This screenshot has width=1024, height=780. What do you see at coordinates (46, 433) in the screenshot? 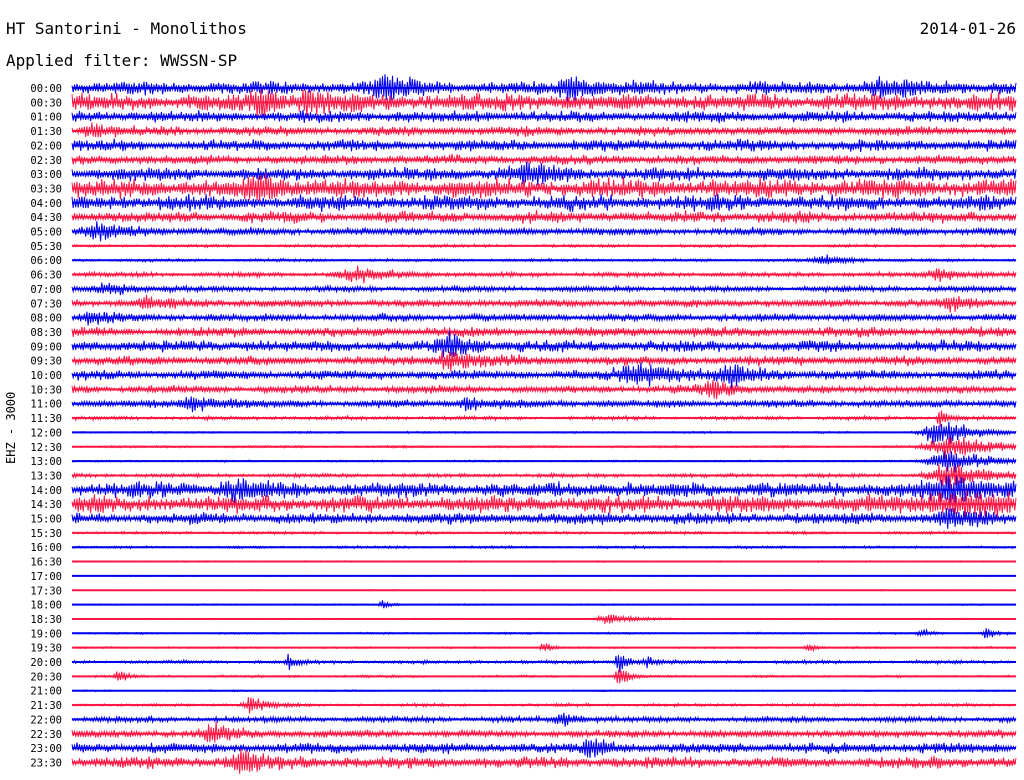
I see `time-tick-label: 12:00` at bounding box center [46, 433].